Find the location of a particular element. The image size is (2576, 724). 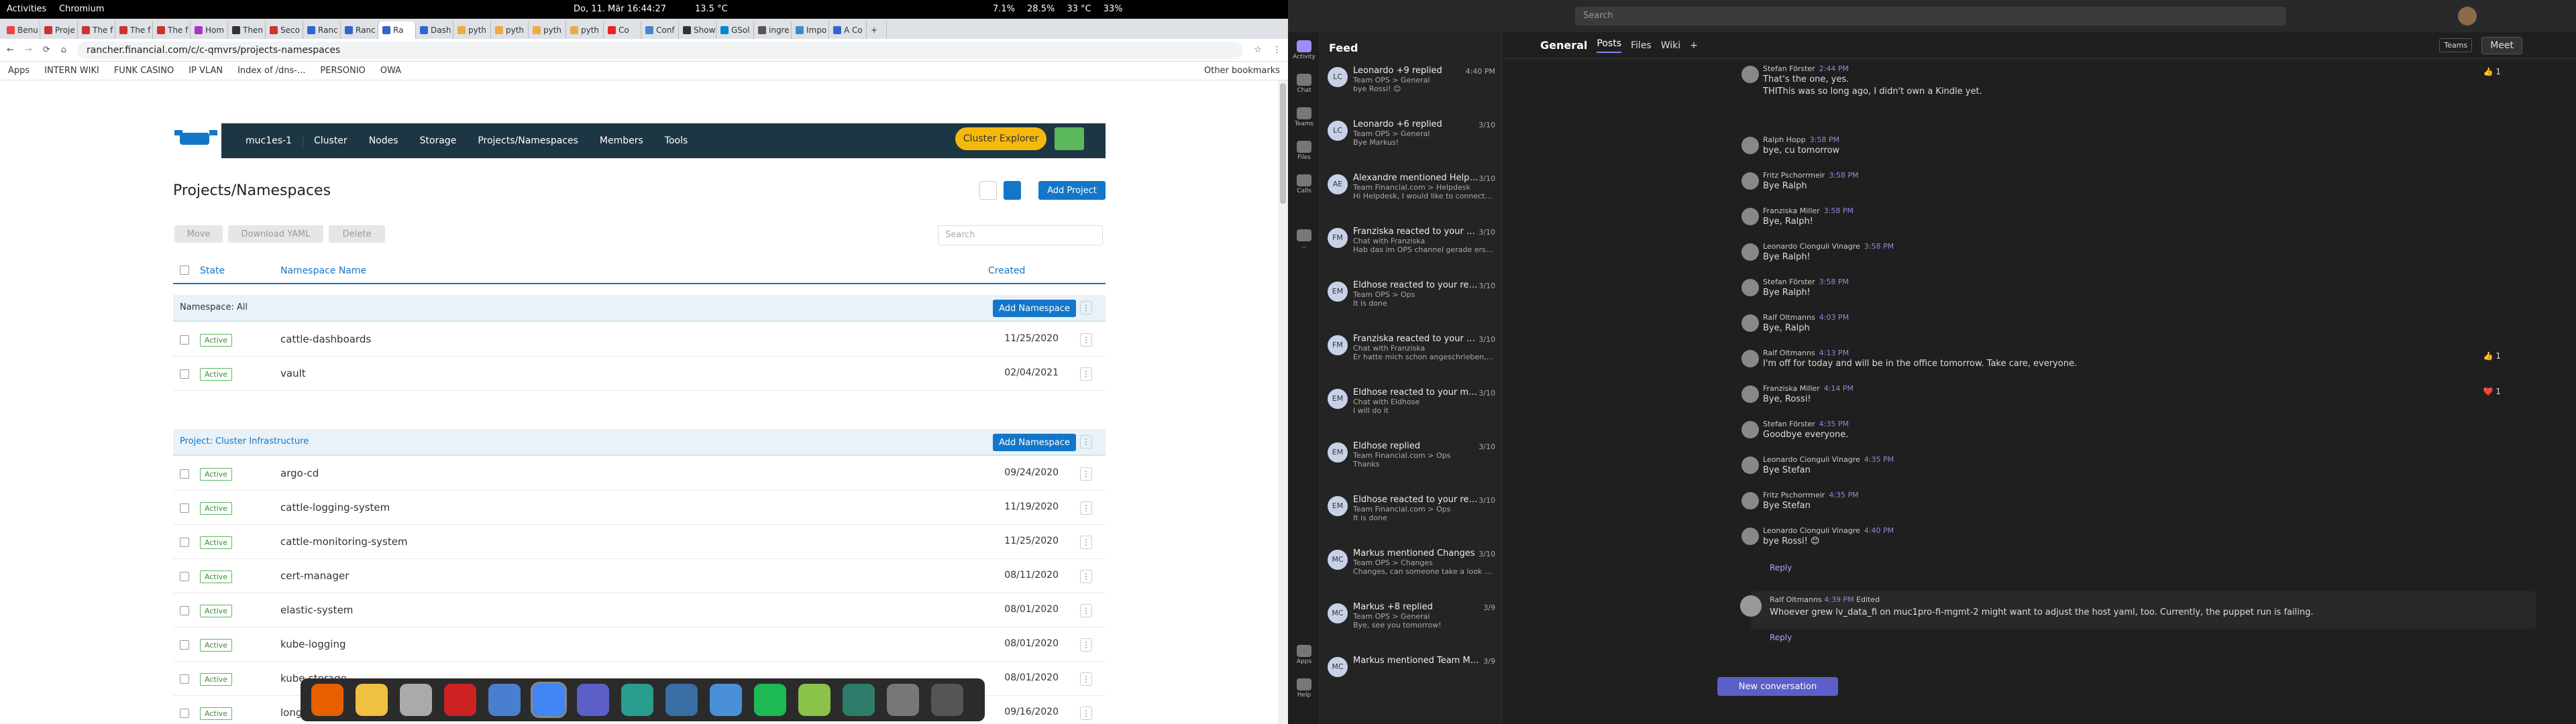

spotify-icon is located at coordinates (770, 700).